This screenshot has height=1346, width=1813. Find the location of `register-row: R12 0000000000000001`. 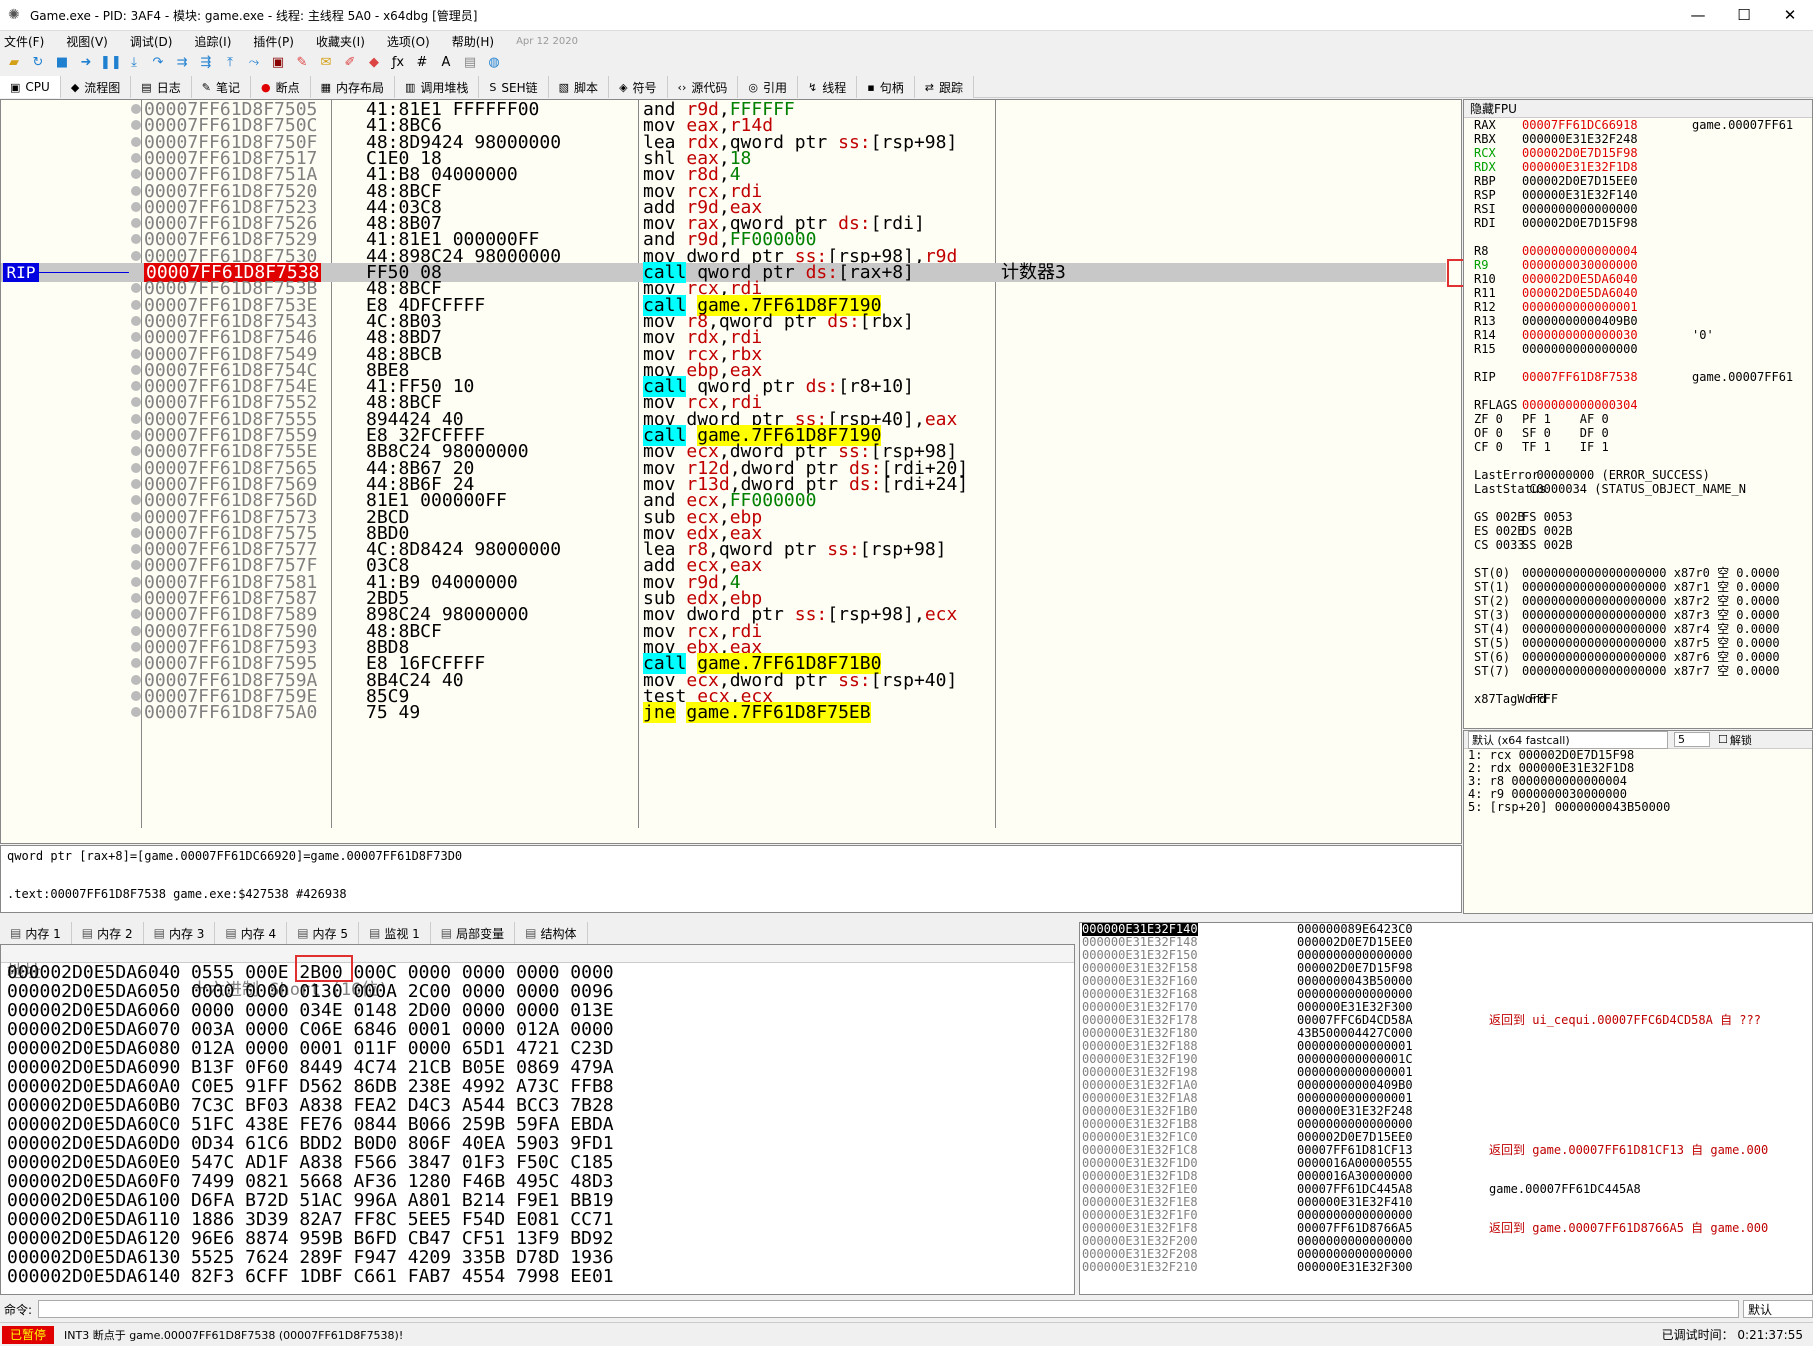

register-row: R12 0000000000000001 is located at coordinates (1638, 307).